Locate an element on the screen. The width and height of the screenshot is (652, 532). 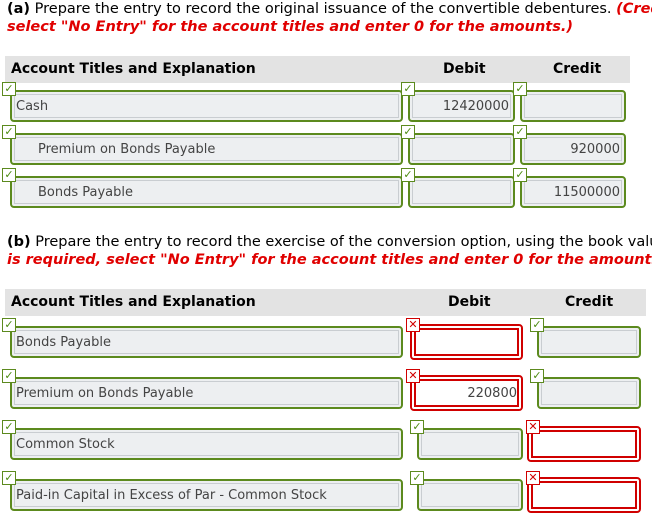
account-field-a2: Premium on Bonds Payable is located at coordinates (206, 149).